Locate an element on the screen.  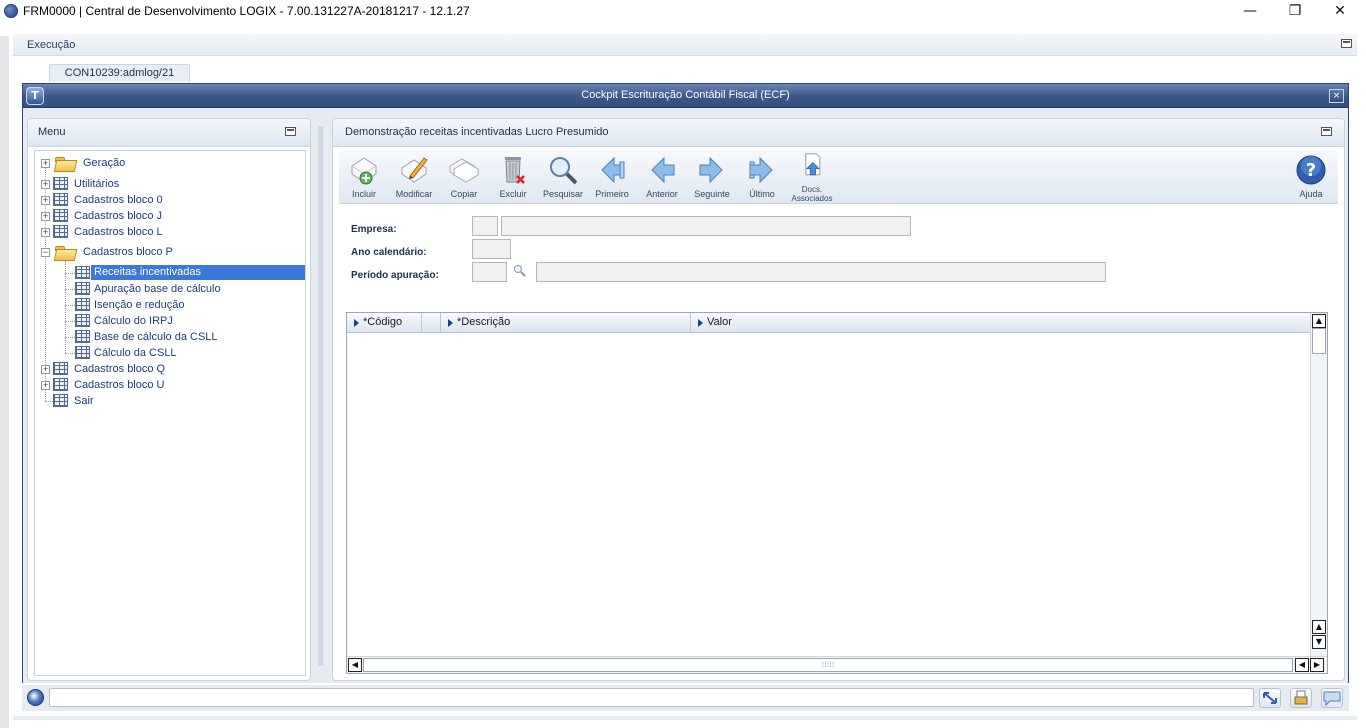
menu-minimize-icon is located at coordinates (290, 131).